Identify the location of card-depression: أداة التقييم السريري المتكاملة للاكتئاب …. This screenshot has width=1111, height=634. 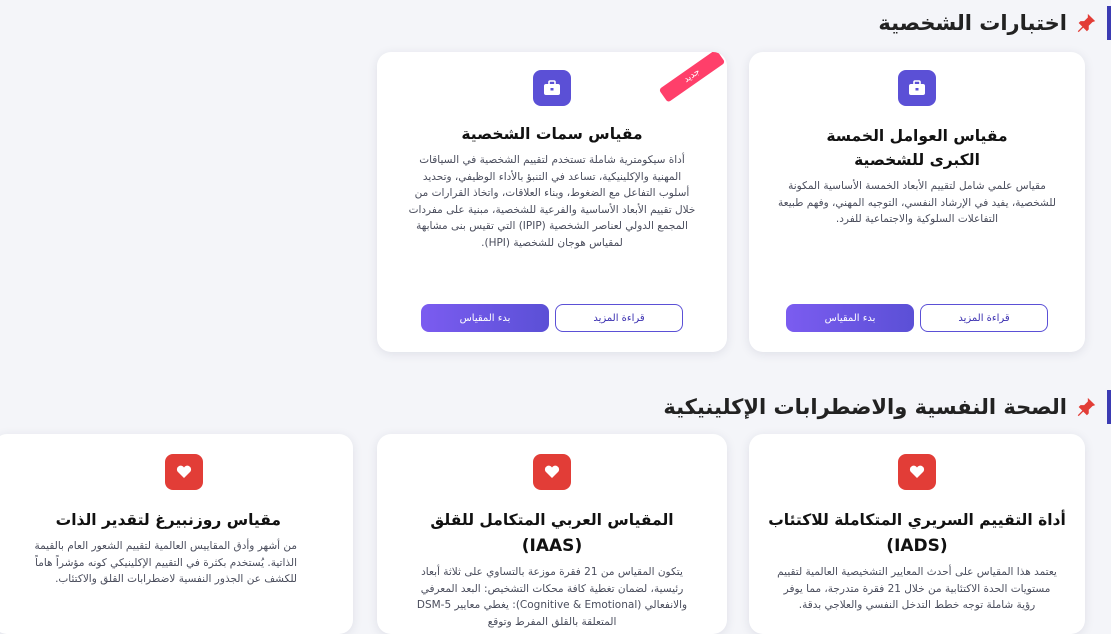
(917, 534).